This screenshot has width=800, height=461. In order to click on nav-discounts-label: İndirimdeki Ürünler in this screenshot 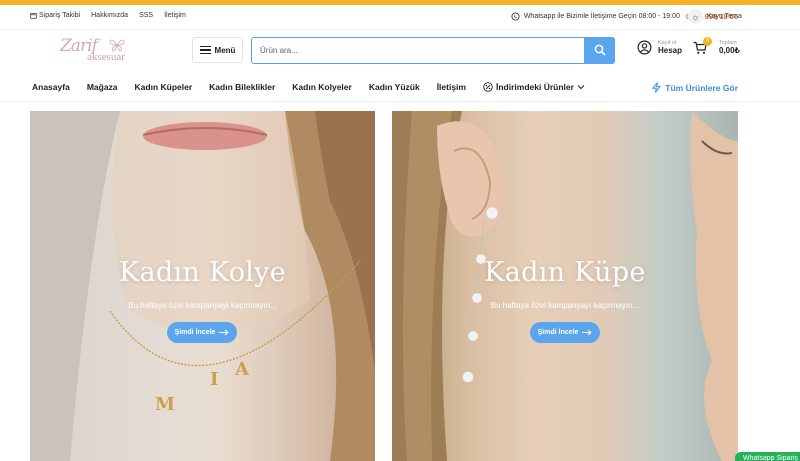, I will do `click(534, 87)`.